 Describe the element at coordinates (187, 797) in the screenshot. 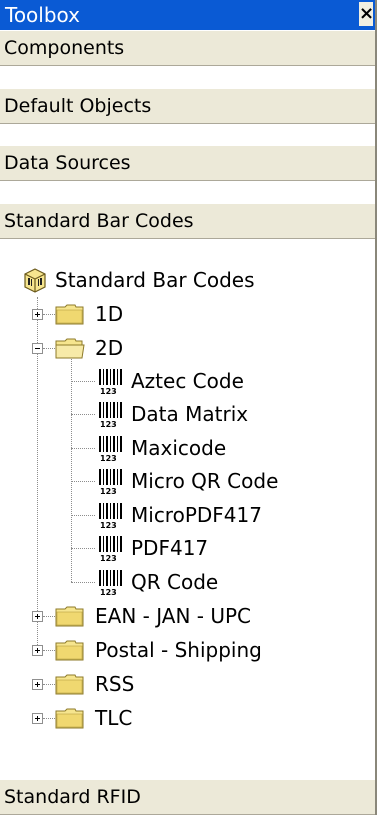

I see `category-standard-rfid: Standard RFID` at that location.